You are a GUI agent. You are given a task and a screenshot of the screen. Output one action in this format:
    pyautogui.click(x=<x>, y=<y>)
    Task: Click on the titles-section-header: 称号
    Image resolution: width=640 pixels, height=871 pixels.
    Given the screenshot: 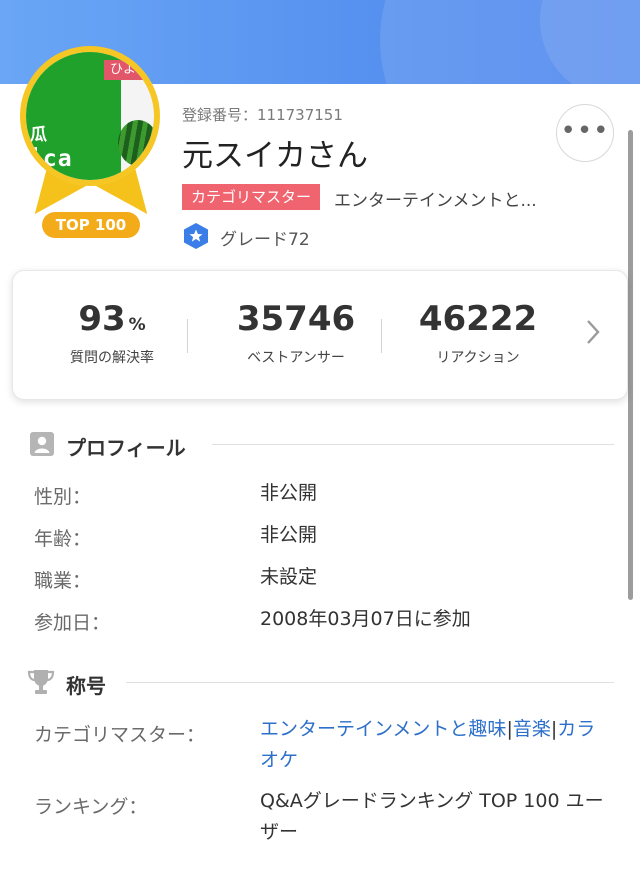 What is the action you would take?
    pyautogui.click(x=320, y=683)
    